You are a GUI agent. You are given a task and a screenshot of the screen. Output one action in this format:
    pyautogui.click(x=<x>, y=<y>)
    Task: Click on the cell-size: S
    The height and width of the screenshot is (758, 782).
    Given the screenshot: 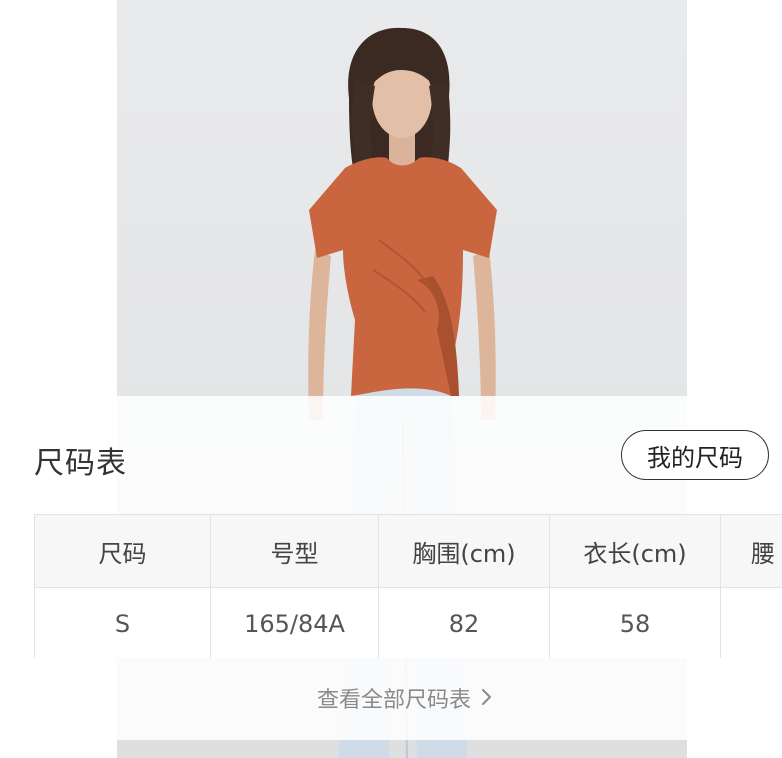 What is the action you would take?
    pyautogui.click(x=122, y=622)
    